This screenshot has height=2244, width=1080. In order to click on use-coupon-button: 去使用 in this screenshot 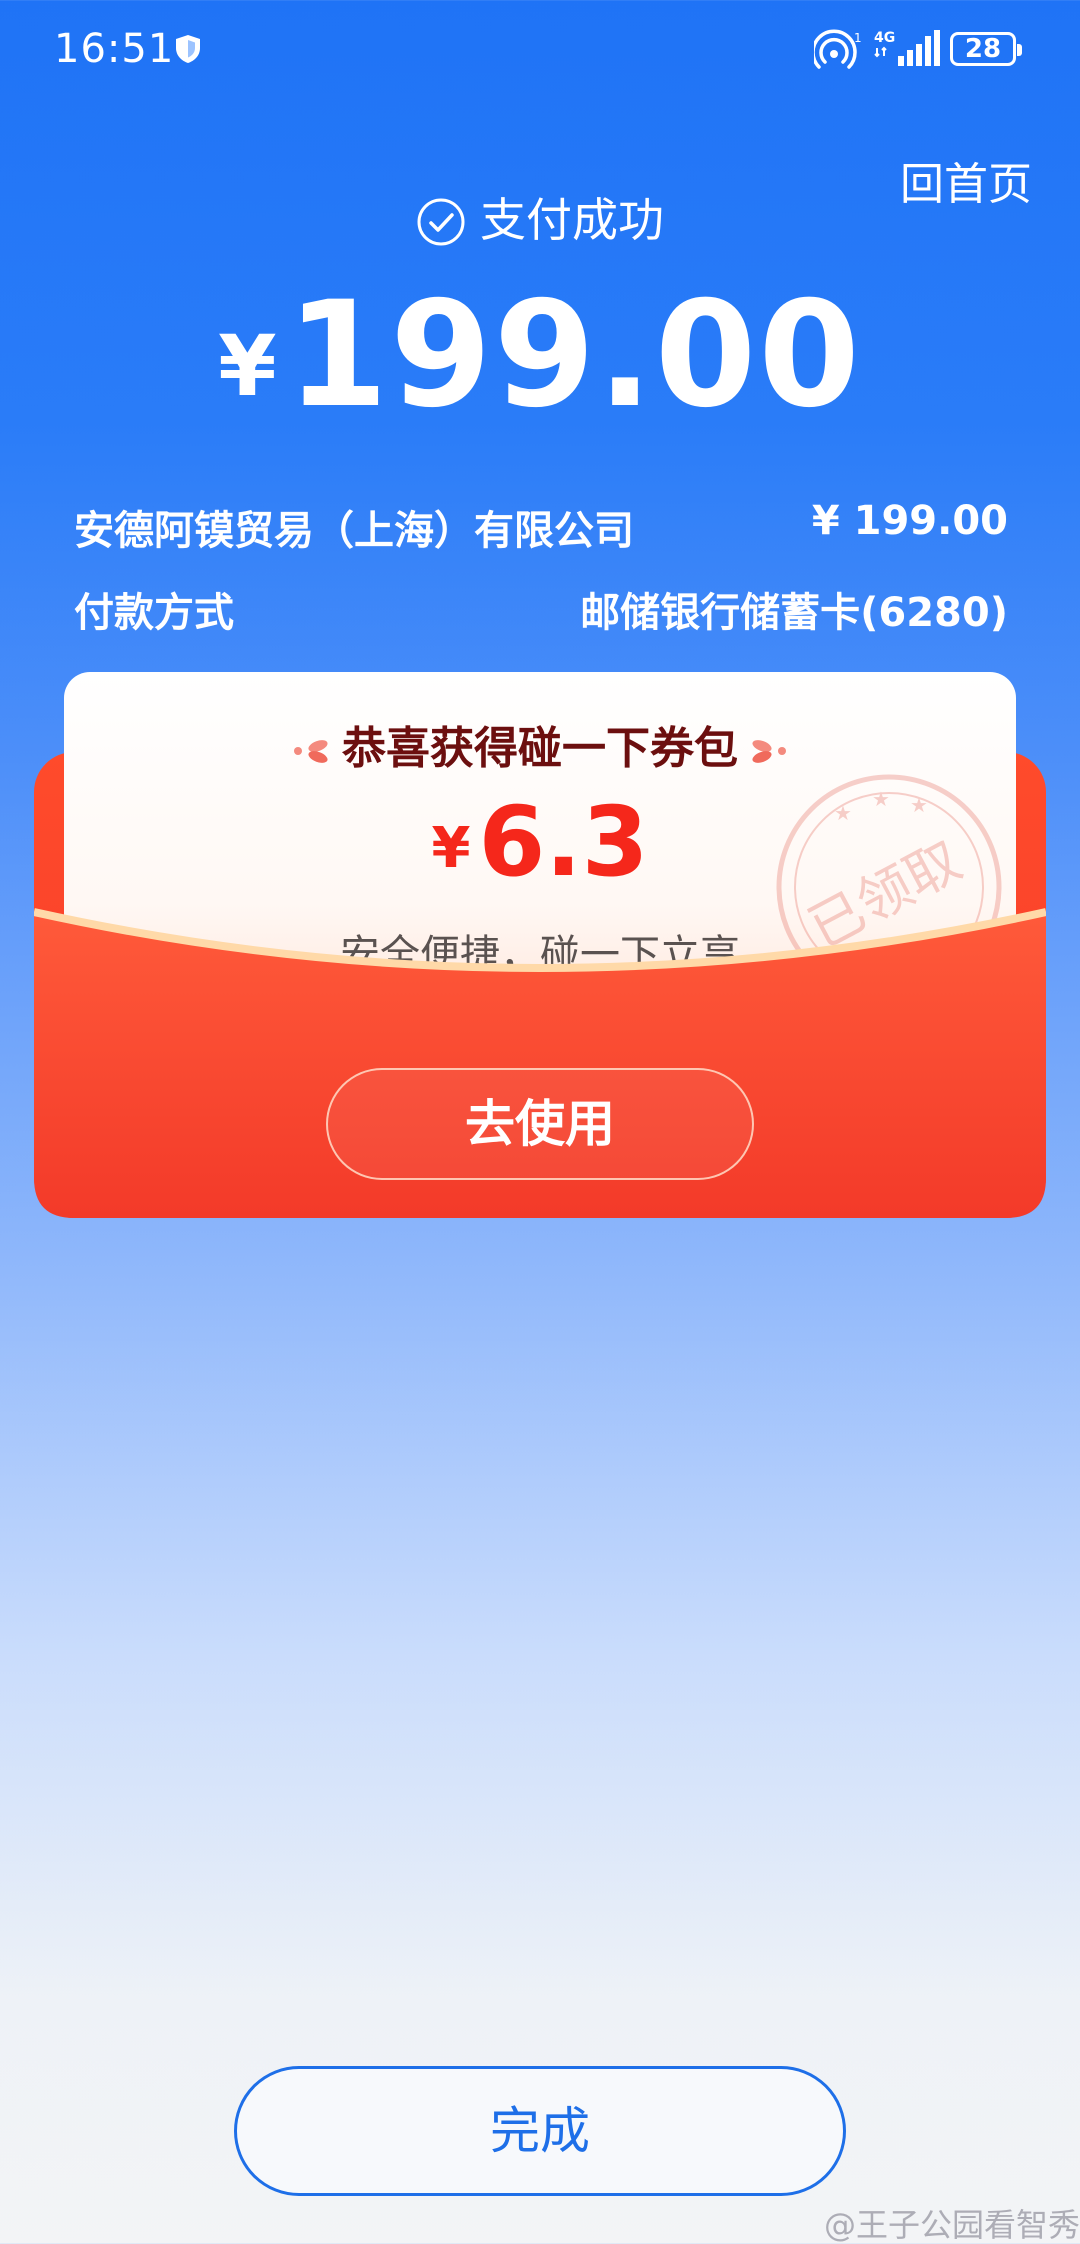, I will do `click(540, 1124)`.